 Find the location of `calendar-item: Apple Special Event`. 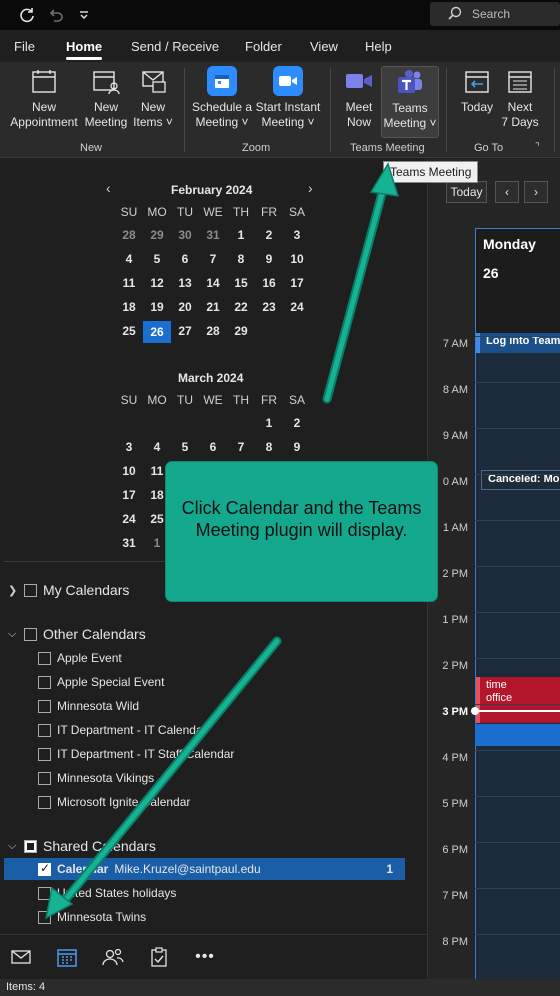

calendar-item: Apple Special Event is located at coordinates (101, 682).